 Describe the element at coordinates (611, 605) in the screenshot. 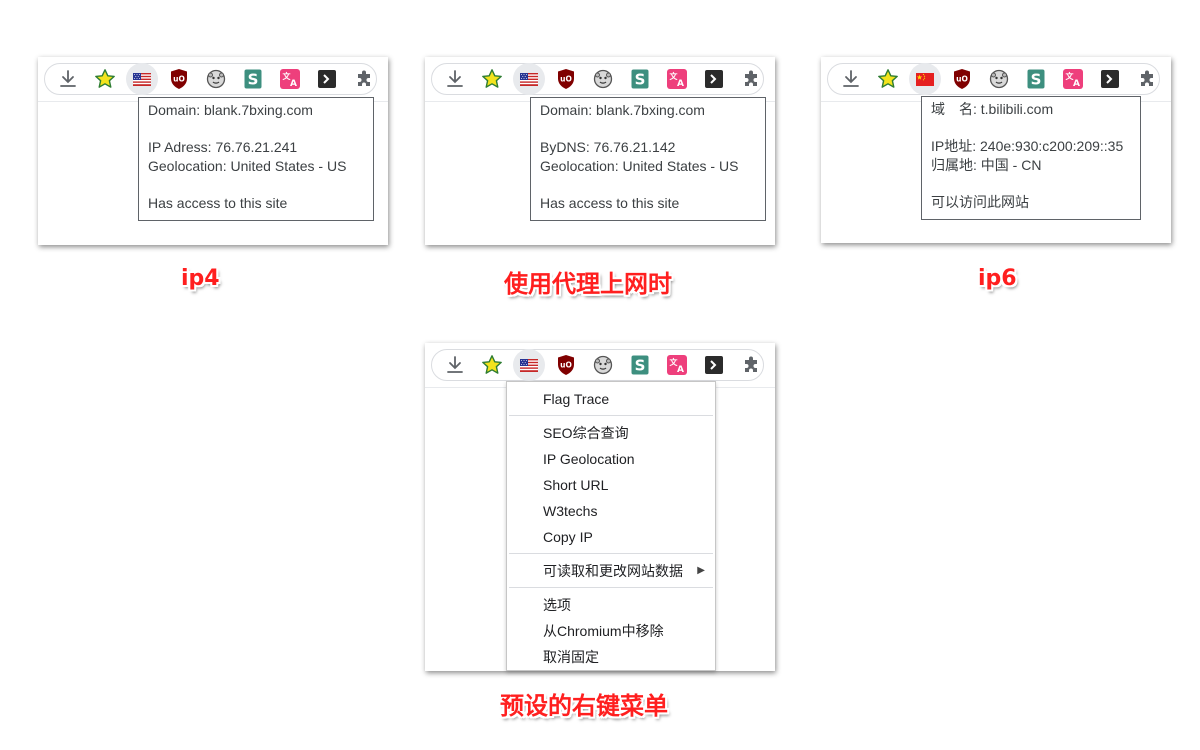

I see `menu-item-options: 选项` at that location.